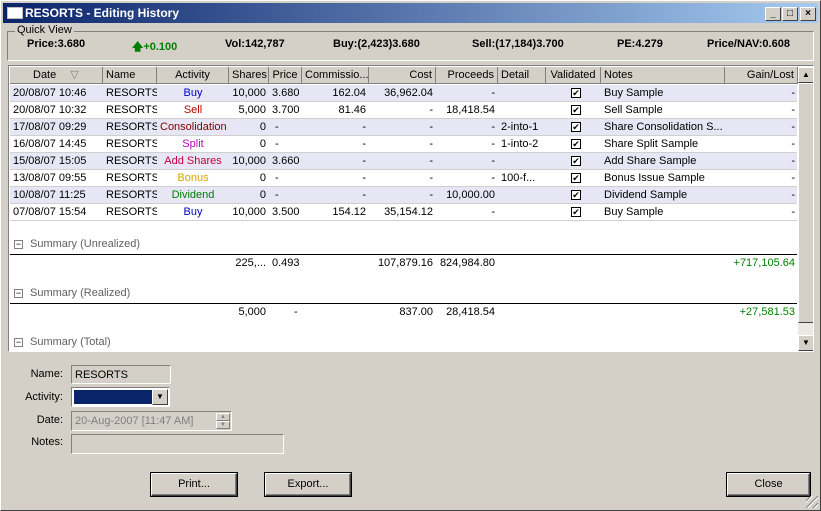  What do you see at coordinates (286, 212) in the screenshot?
I see `cell-price: 3.500` at bounding box center [286, 212].